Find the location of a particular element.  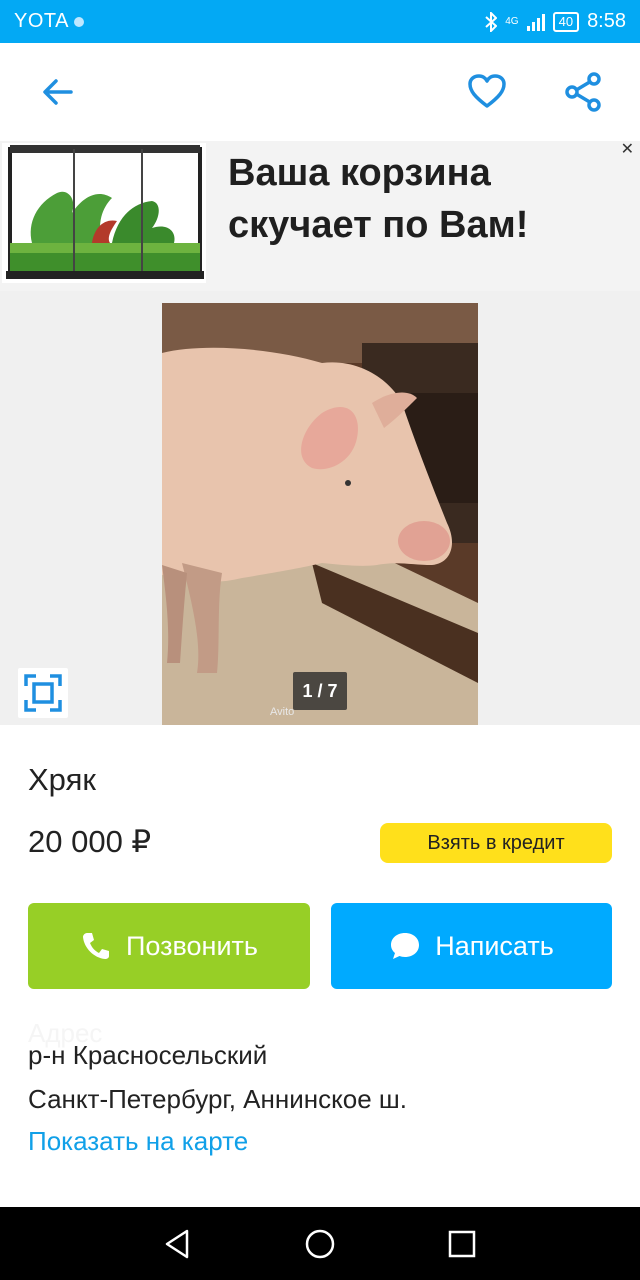

credit-button: Взять в кредит is located at coordinates (496, 843).